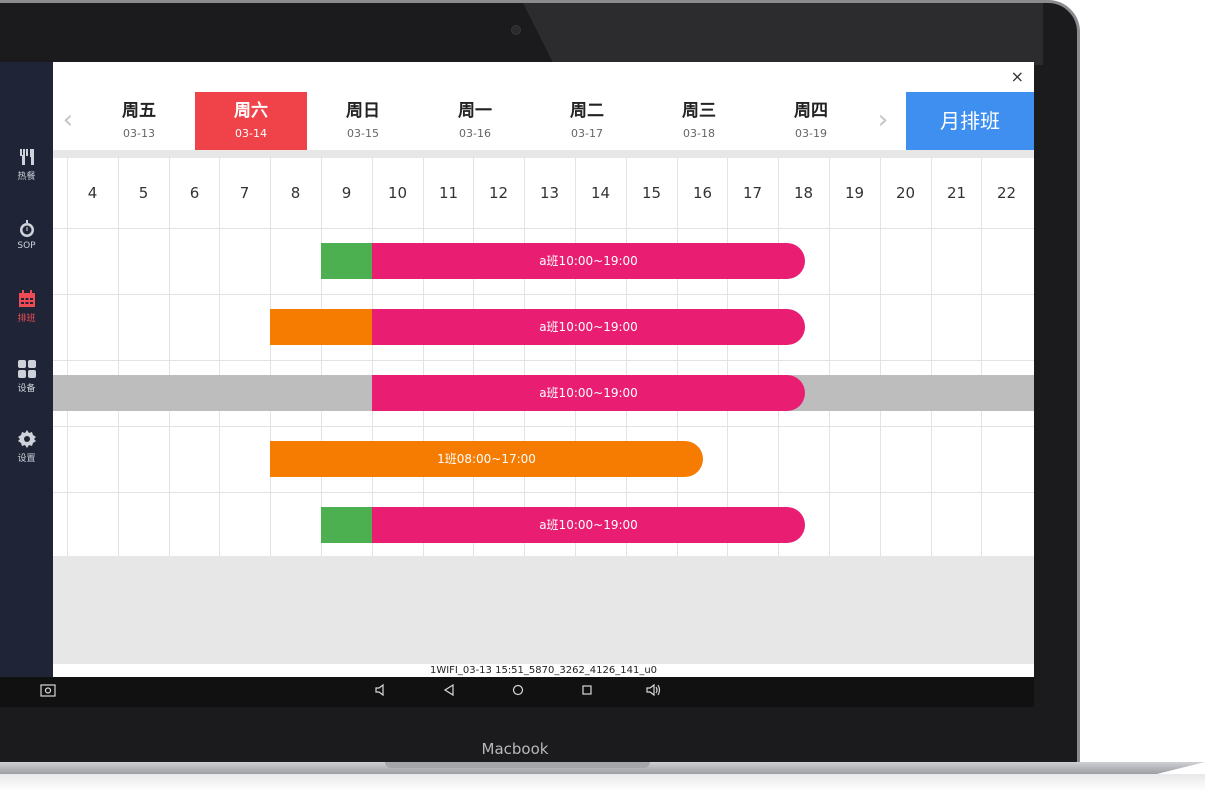 The width and height of the screenshot is (1205, 791). I want to click on day-name: 周二, so click(587, 111).